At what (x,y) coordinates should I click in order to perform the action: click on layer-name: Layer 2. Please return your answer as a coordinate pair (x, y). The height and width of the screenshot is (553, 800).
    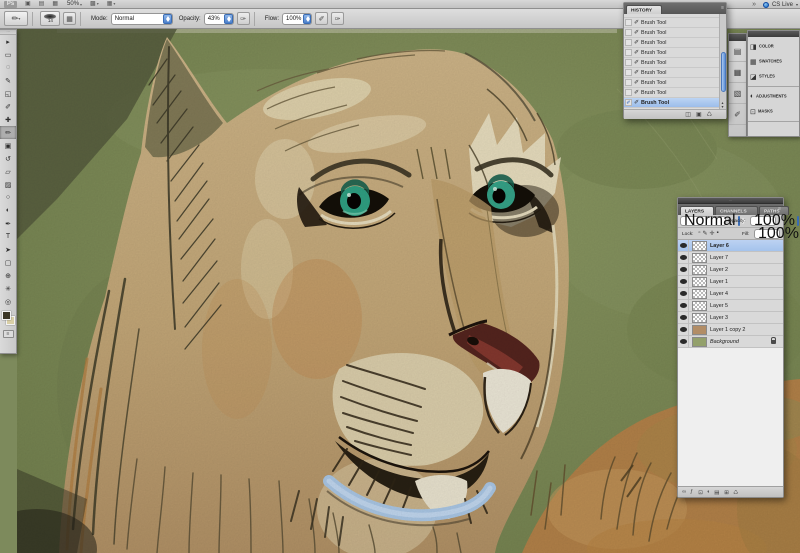
    Looking at the image, I should click on (719, 269).